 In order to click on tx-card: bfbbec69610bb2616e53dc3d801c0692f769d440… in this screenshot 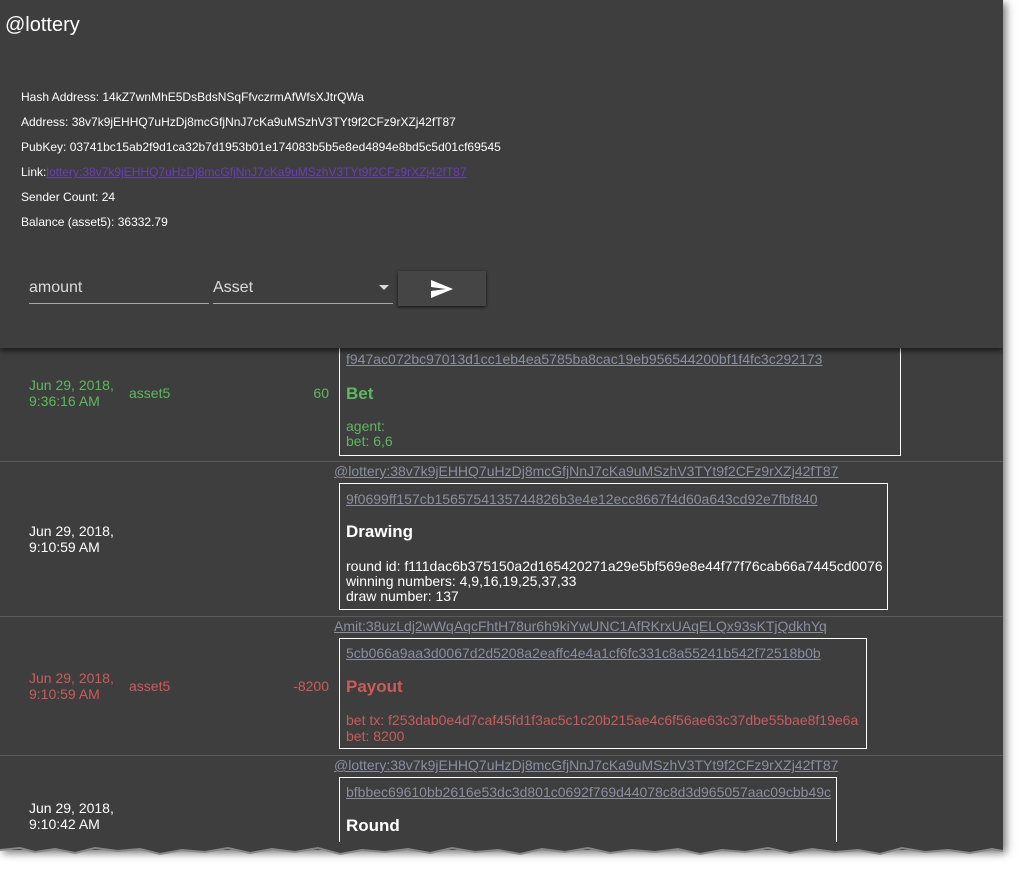, I will do `click(588, 813)`.